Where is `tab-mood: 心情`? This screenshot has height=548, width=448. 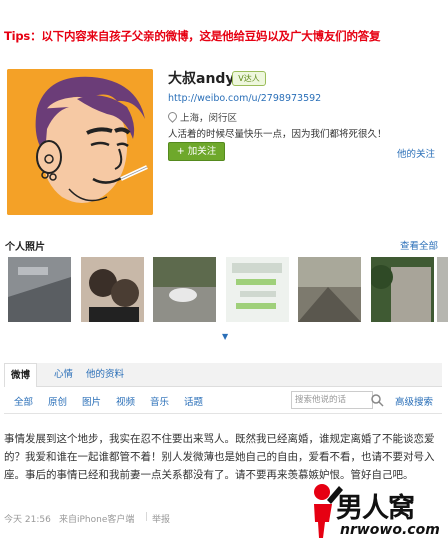
tab-mood: 心情 is located at coordinates (63, 374).